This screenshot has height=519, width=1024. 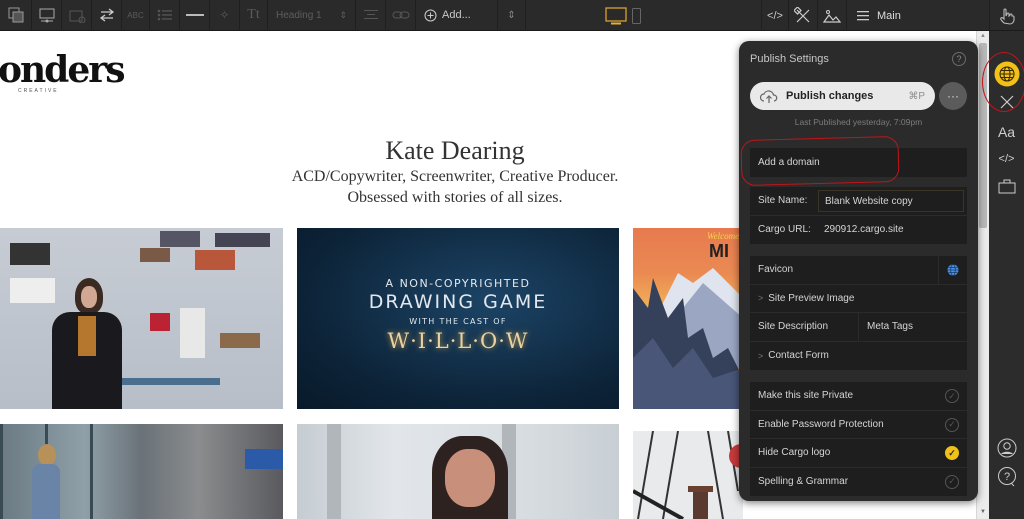 I want to click on mobile-view-button, so click(x=636, y=15).